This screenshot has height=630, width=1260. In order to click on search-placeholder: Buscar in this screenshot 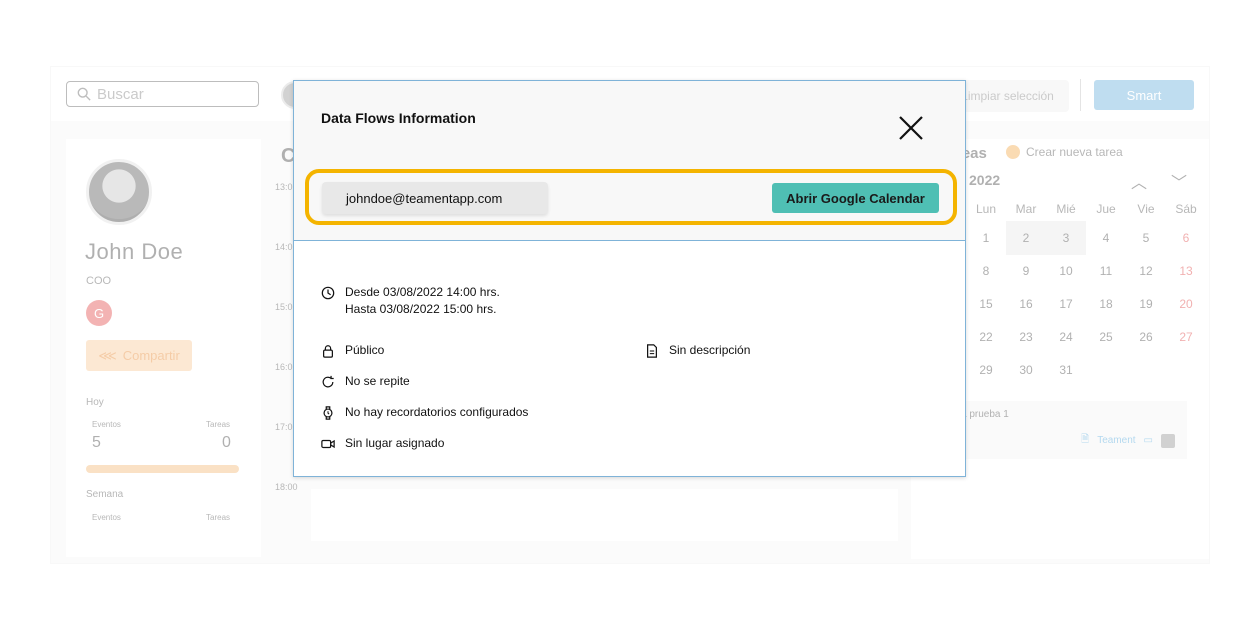, I will do `click(120, 94)`.